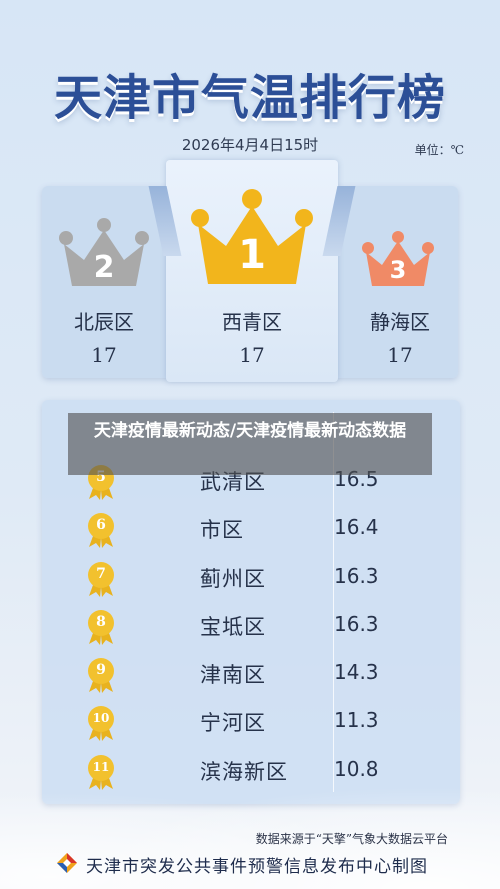 Image resolution: width=500 pixels, height=889 pixels. What do you see at coordinates (101, 525) in the screenshot?
I see `medal-rank: 6` at bounding box center [101, 525].